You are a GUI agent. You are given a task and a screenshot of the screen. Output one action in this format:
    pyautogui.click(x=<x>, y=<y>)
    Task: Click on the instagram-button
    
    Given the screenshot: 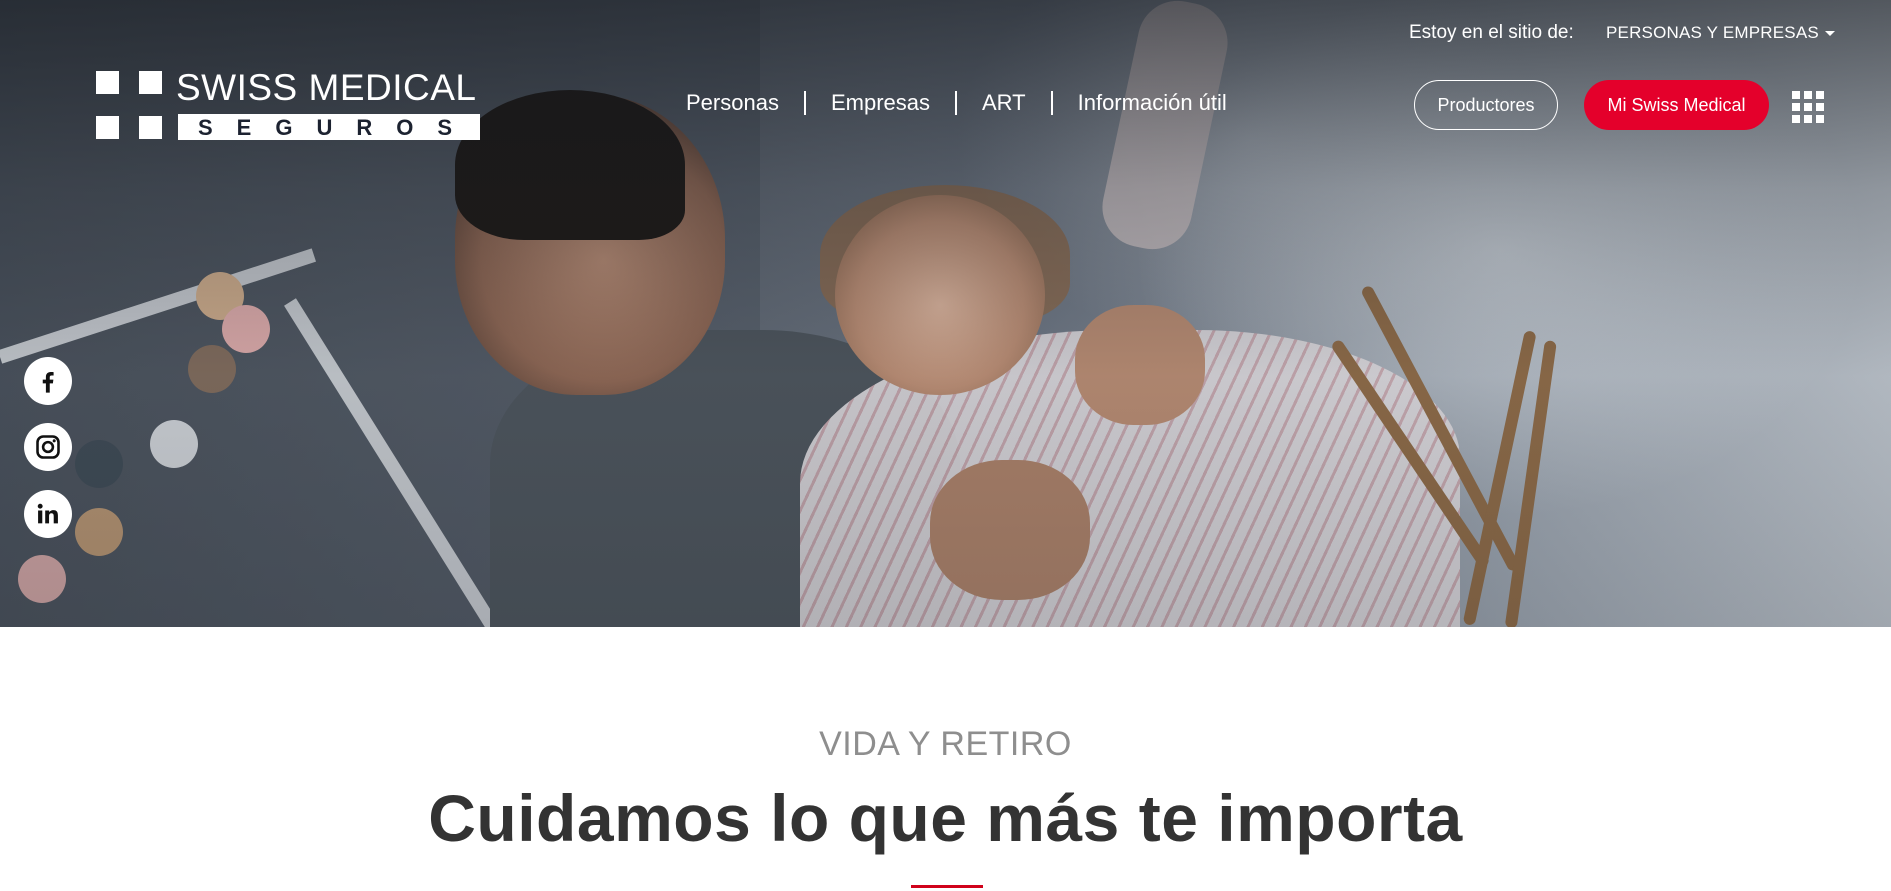 What is the action you would take?
    pyautogui.click(x=48, y=447)
    